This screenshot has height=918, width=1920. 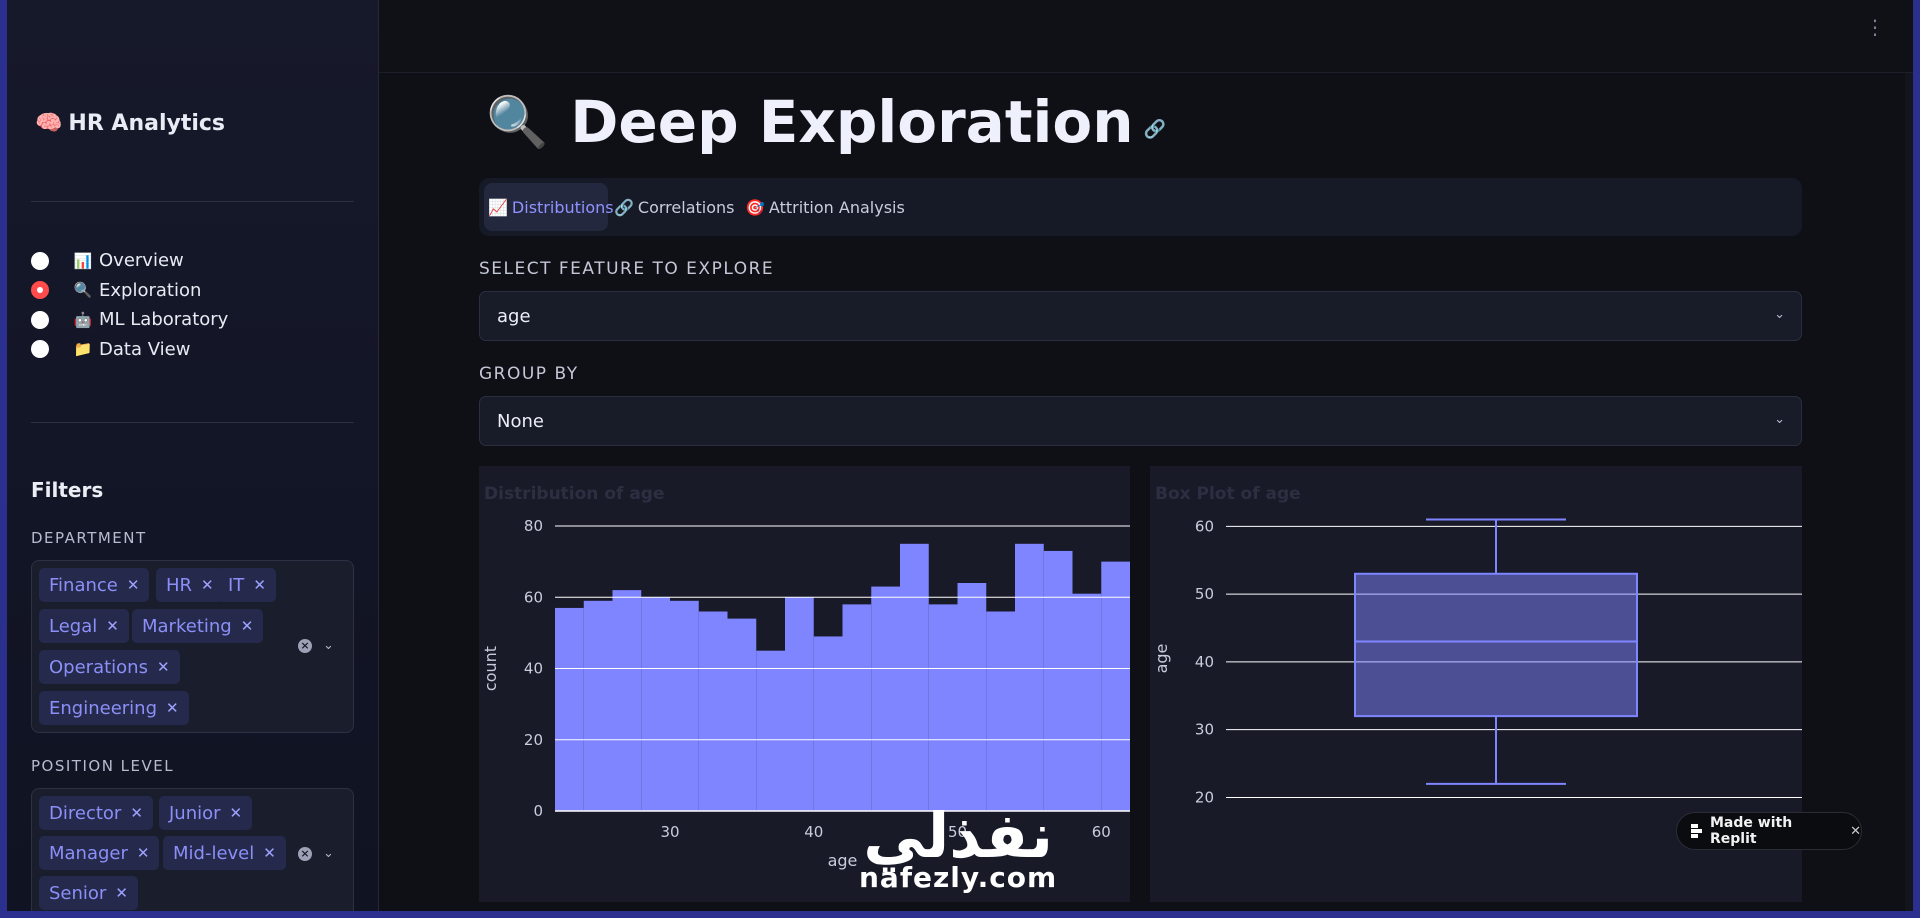 I want to click on anchor-link-icon: 🔗, so click(x=1155, y=129).